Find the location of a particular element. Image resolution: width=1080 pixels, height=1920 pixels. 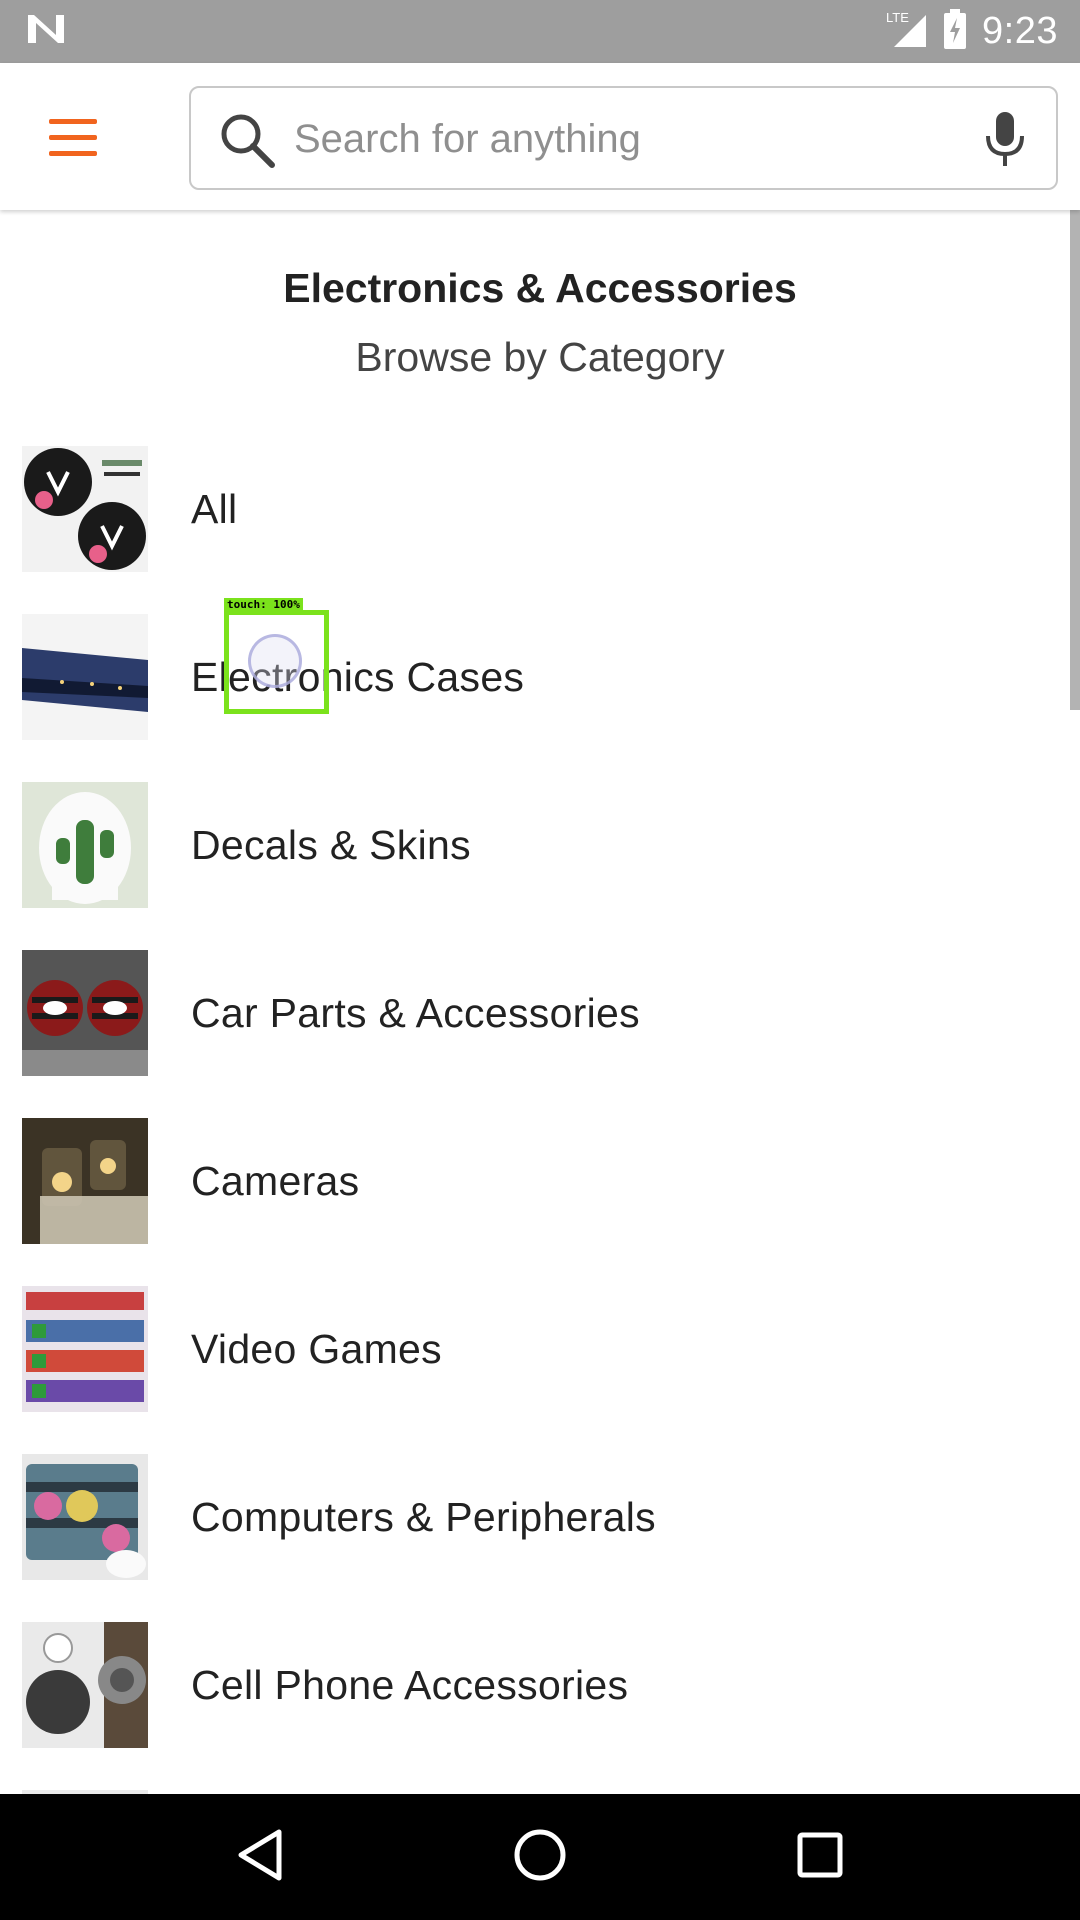

category-item-car-parts-accessories: Car Parts & Accessories is located at coordinates (540, 1013).